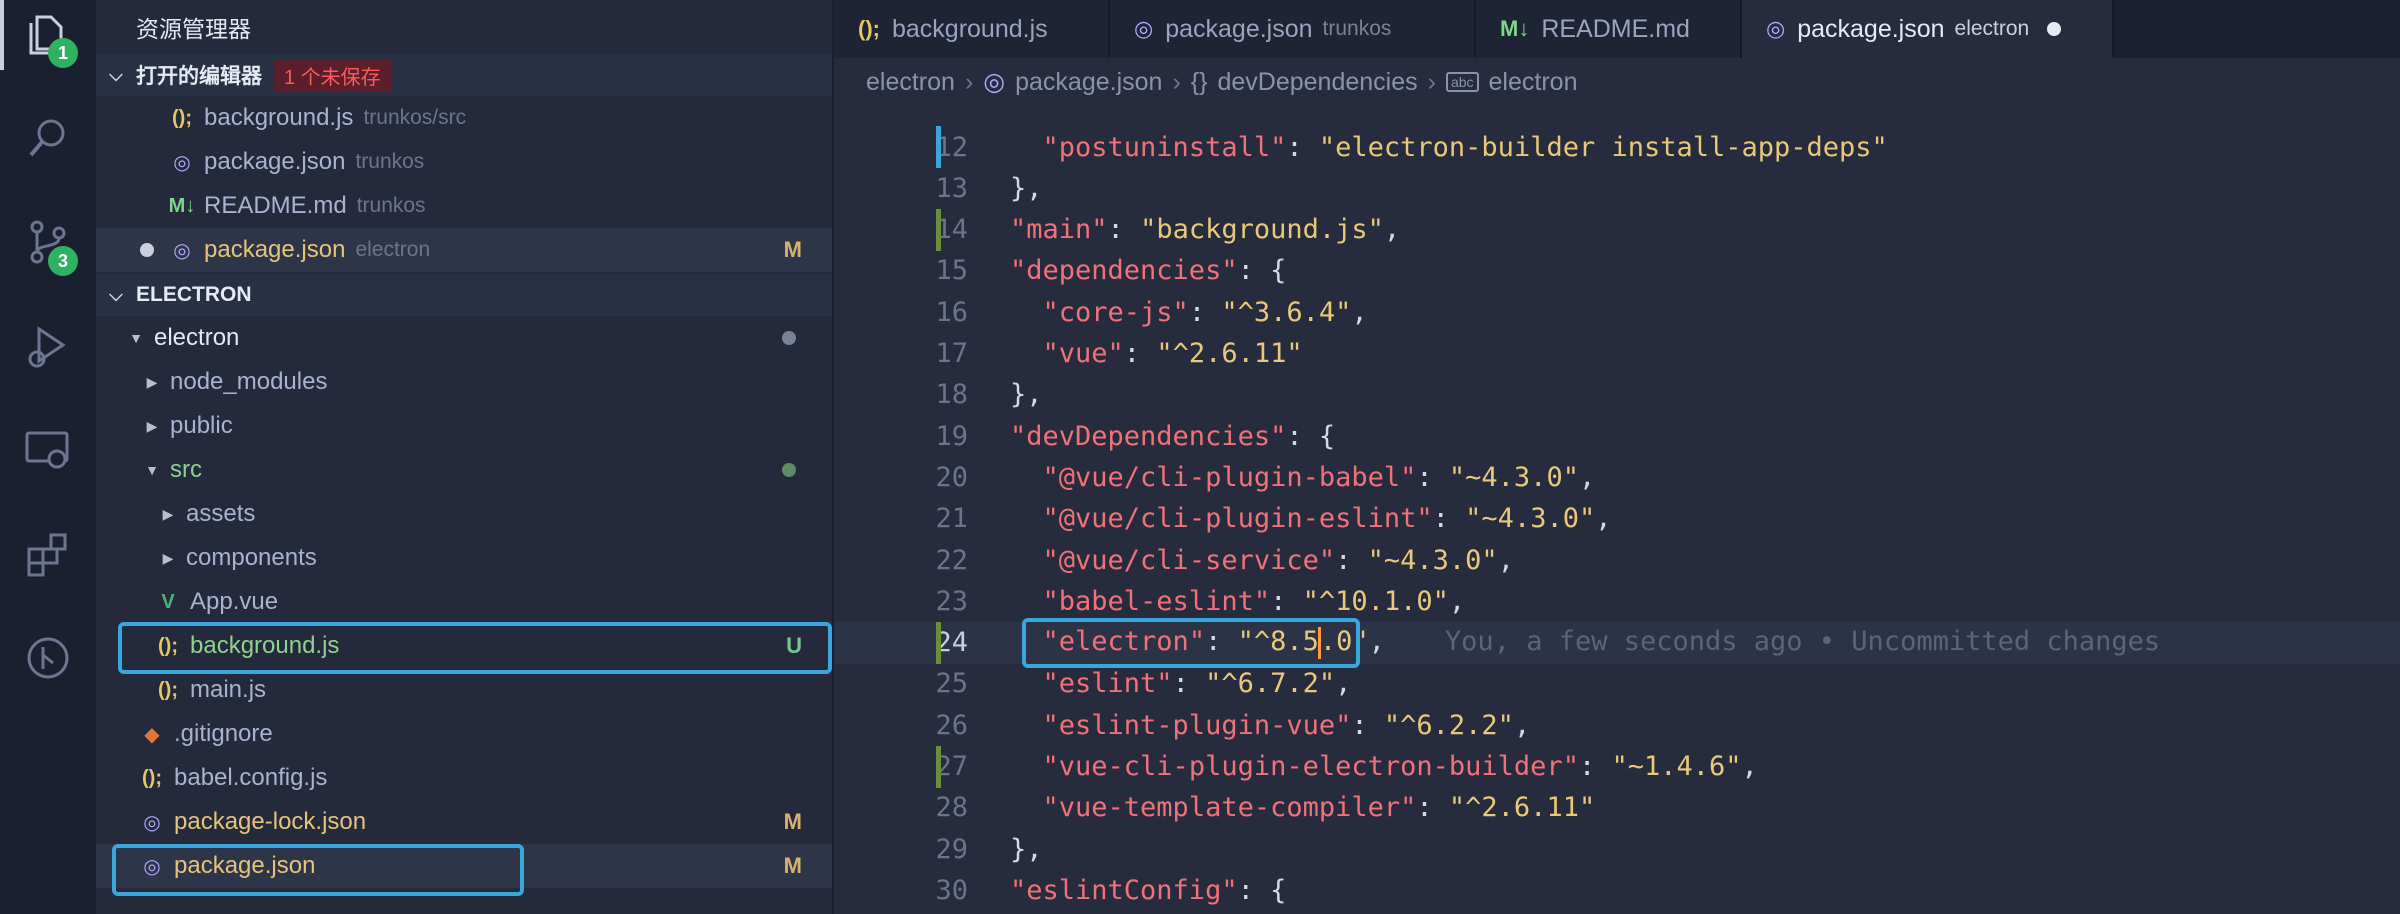 Image resolution: width=2400 pixels, height=914 pixels. What do you see at coordinates (199, 76) in the screenshot?
I see `open-editors-label: 打开的编辑器` at bounding box center [199, 76].